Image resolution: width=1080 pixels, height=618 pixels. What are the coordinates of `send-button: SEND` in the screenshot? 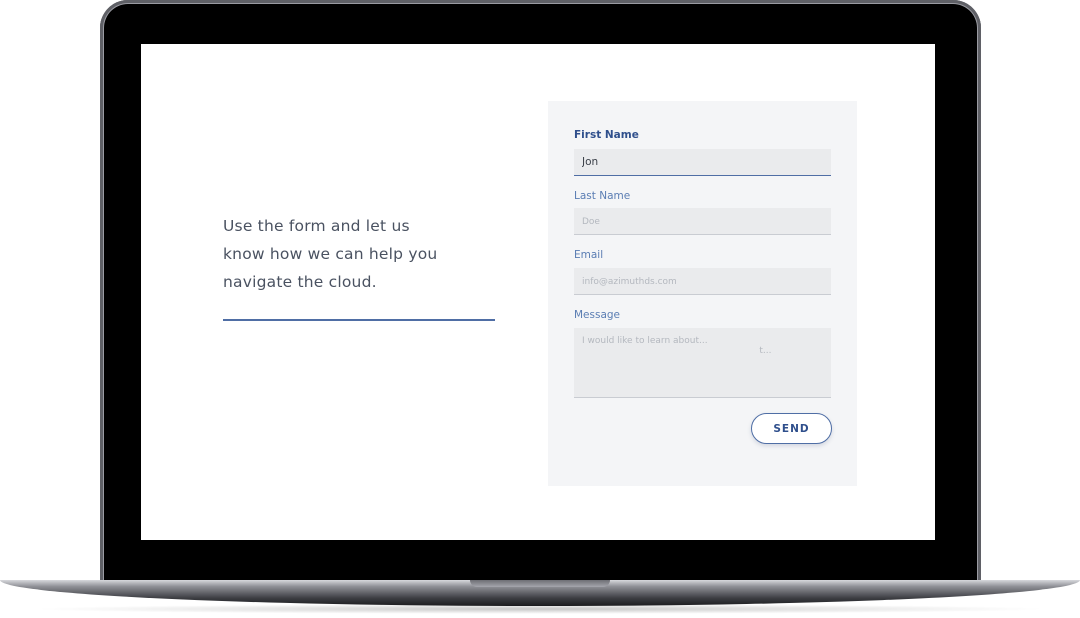 It's located at (791, 428).